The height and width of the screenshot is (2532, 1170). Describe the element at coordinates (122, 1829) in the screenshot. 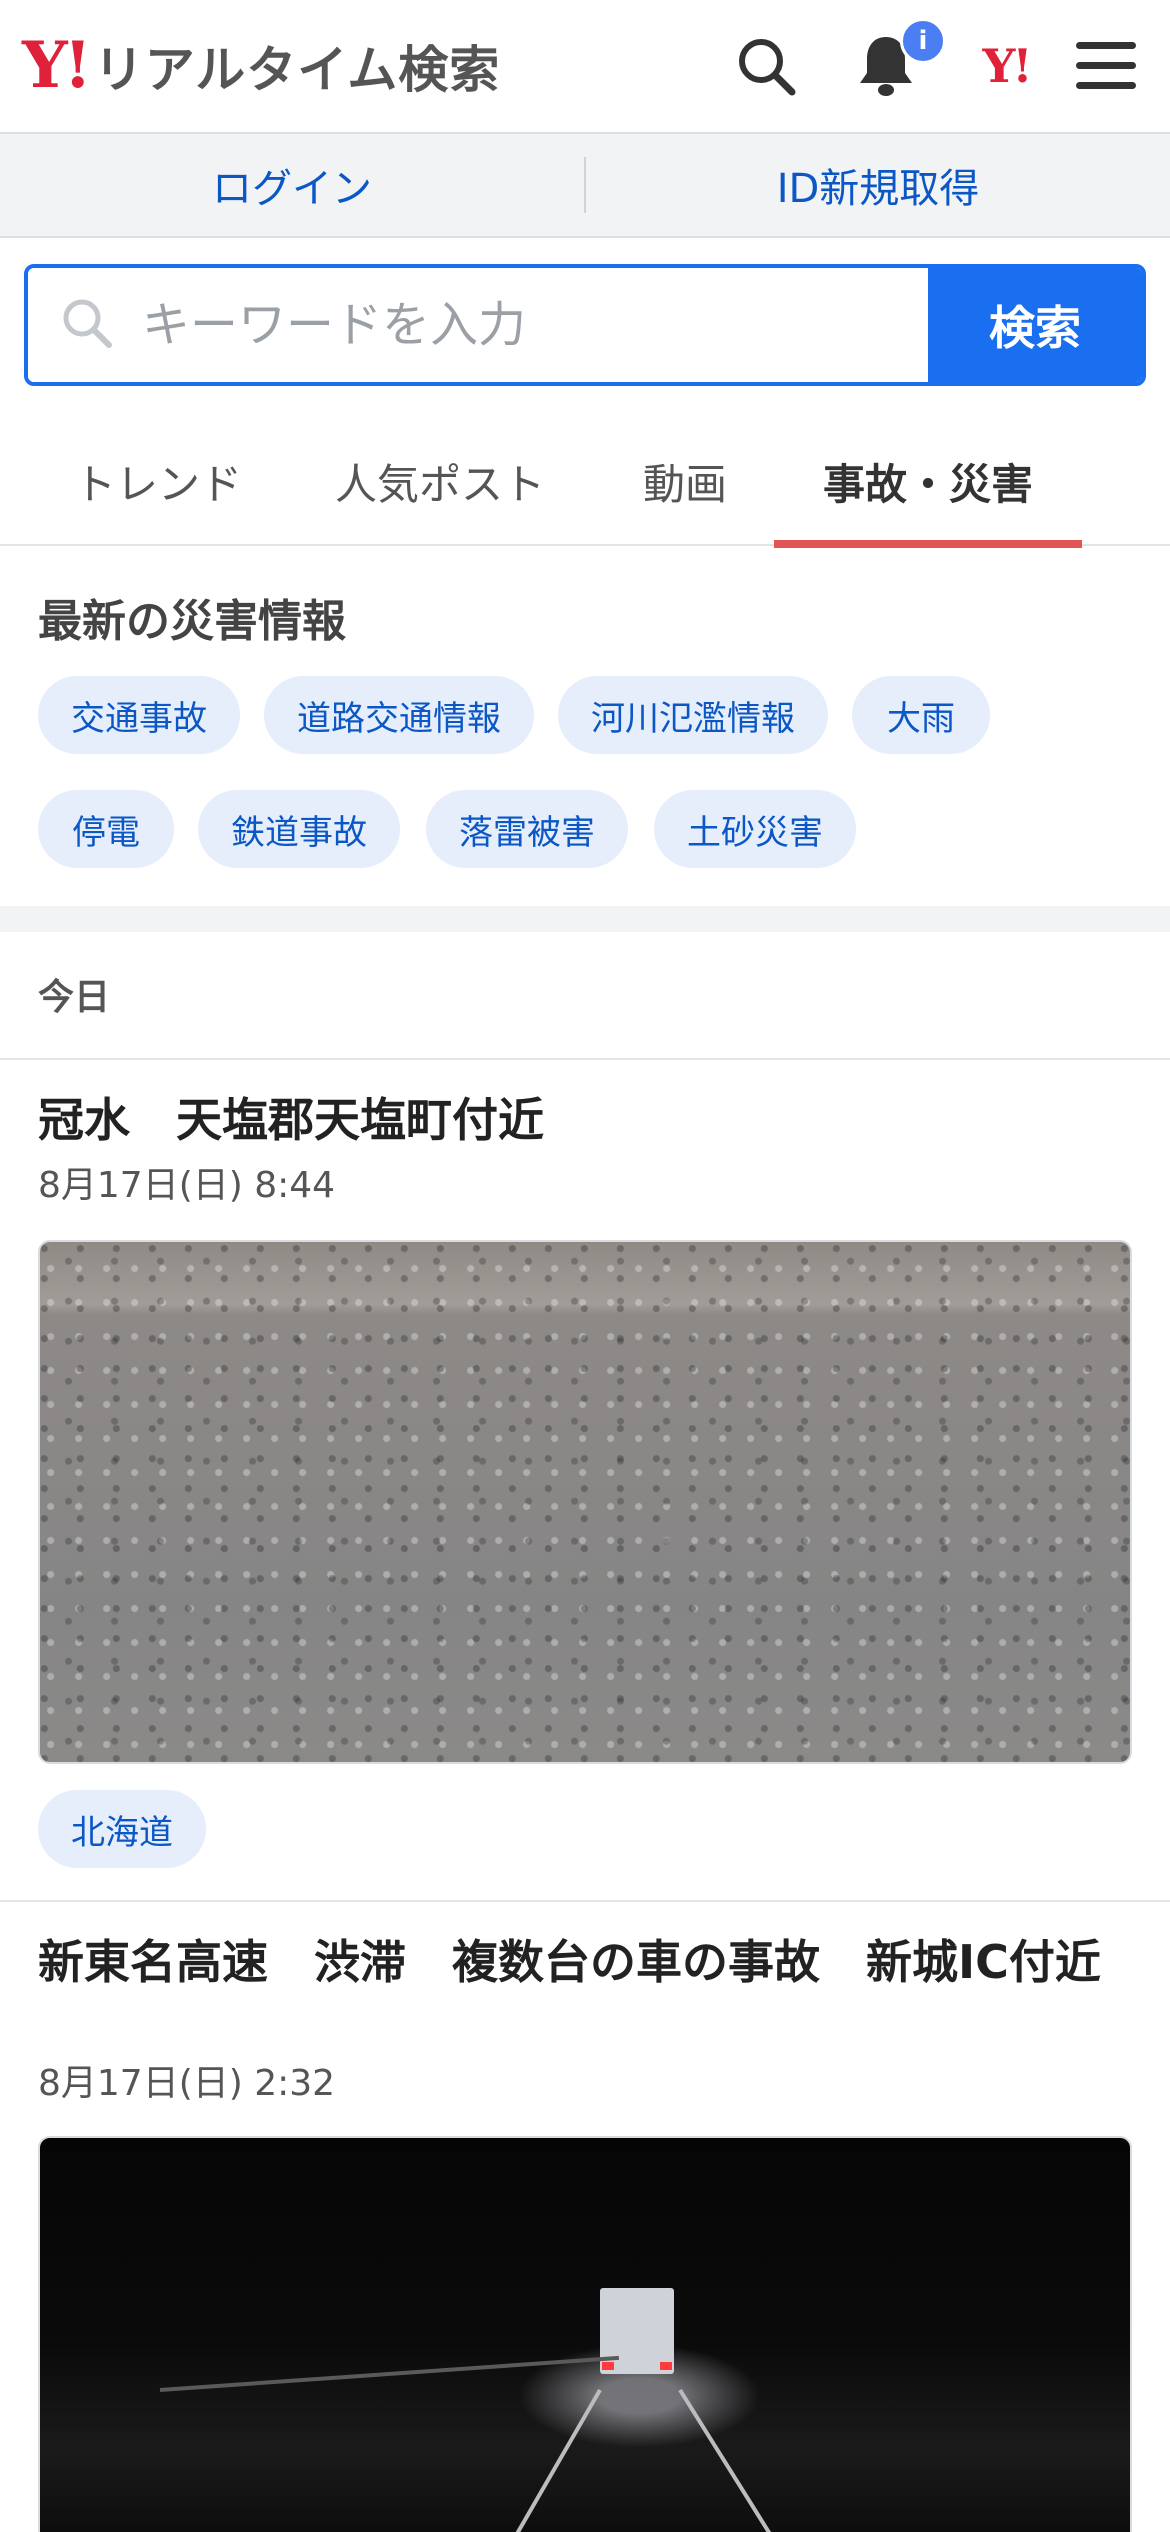

I see `location-chip: 北海道` at that location.